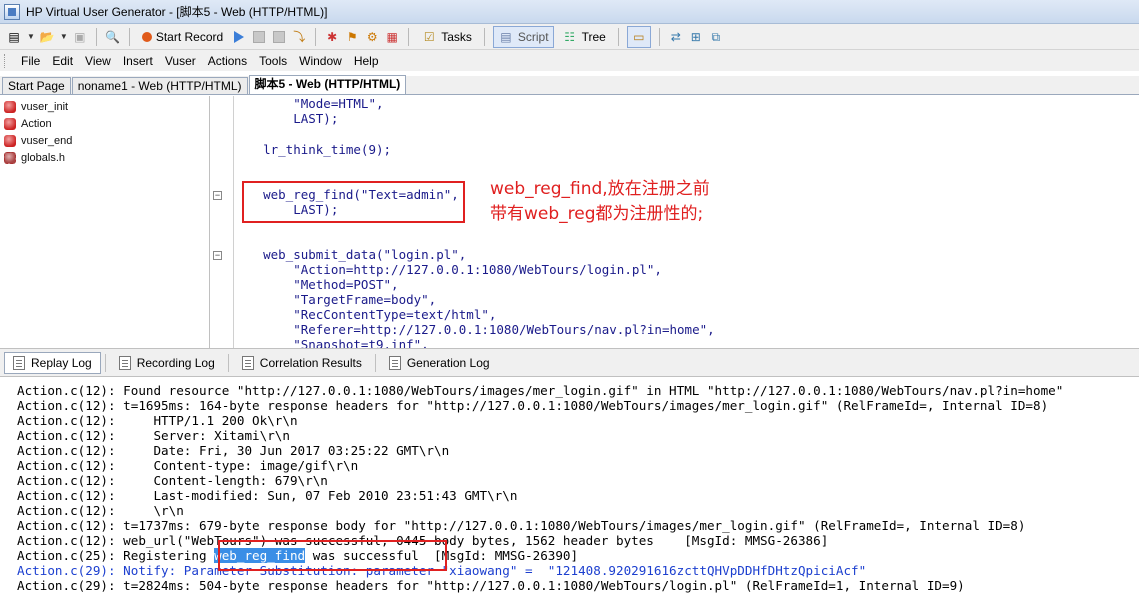  What do you see at coordinates (146, 36) in the screenshot?
I see `record-icon` at bounding box center [146, 36].